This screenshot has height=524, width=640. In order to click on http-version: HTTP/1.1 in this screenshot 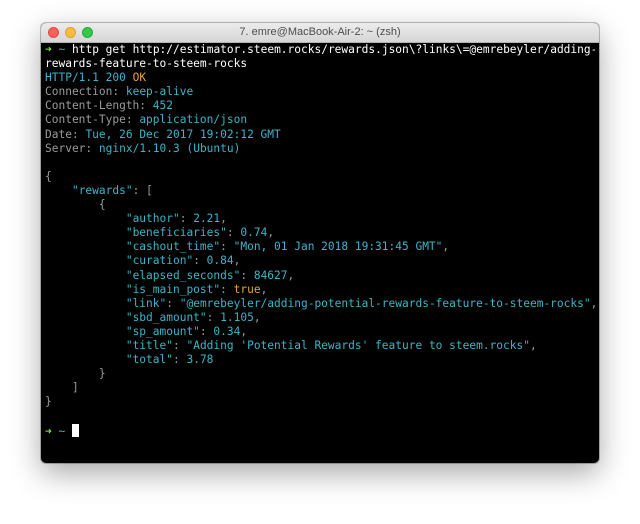, I will do `click(72, 78)`.